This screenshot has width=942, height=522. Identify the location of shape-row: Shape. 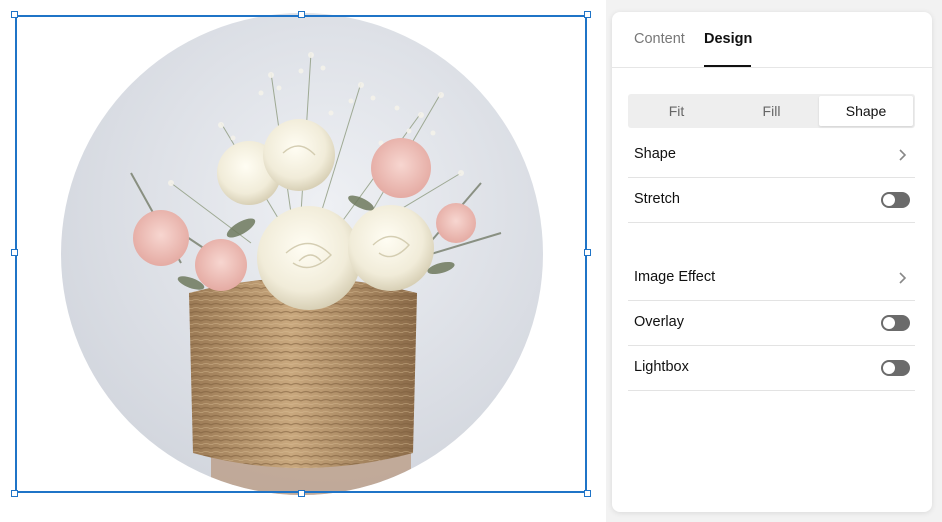
(771, 155).